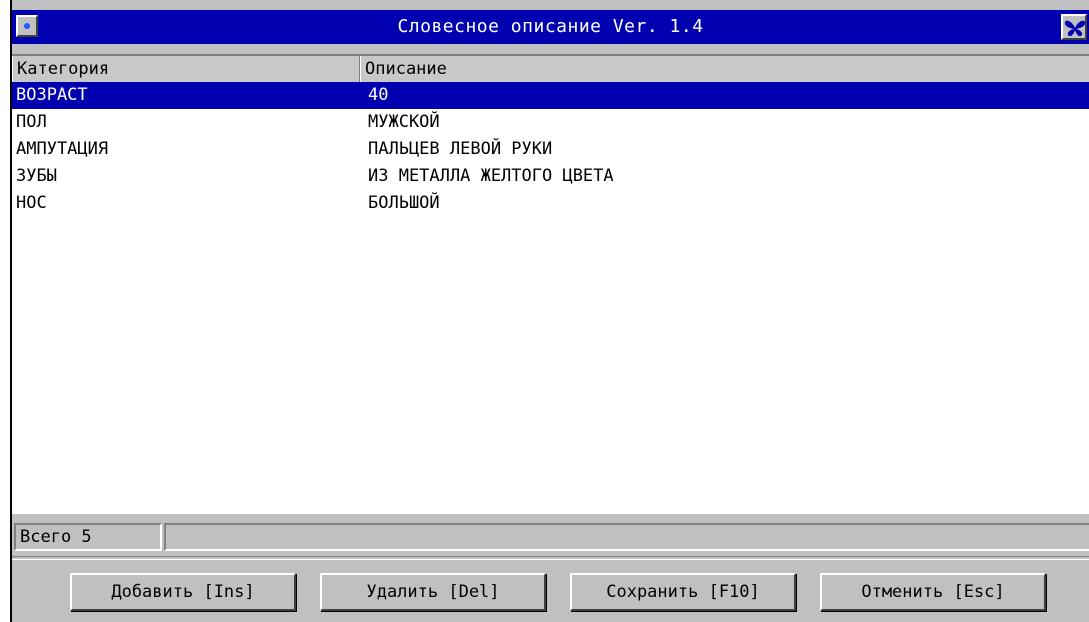  I want to click on divider, so click(550, 558).